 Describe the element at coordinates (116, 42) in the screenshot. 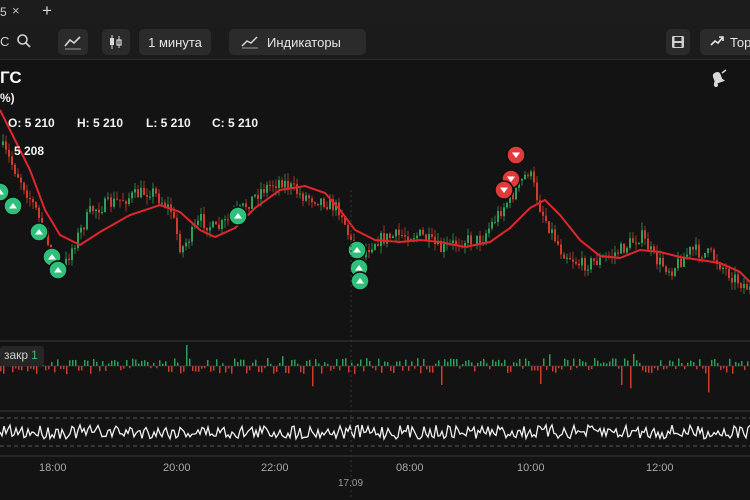

I see `chart-type-button` at that location.